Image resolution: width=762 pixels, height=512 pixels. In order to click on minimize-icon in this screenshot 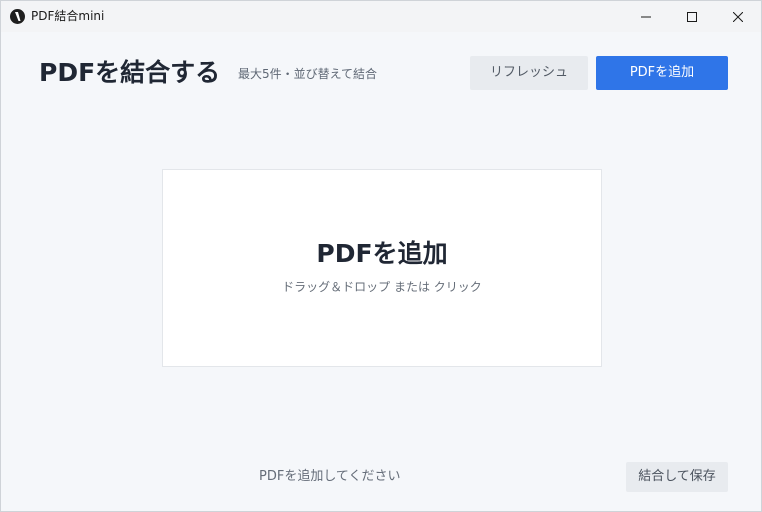, I will do `click(646, 16)`.